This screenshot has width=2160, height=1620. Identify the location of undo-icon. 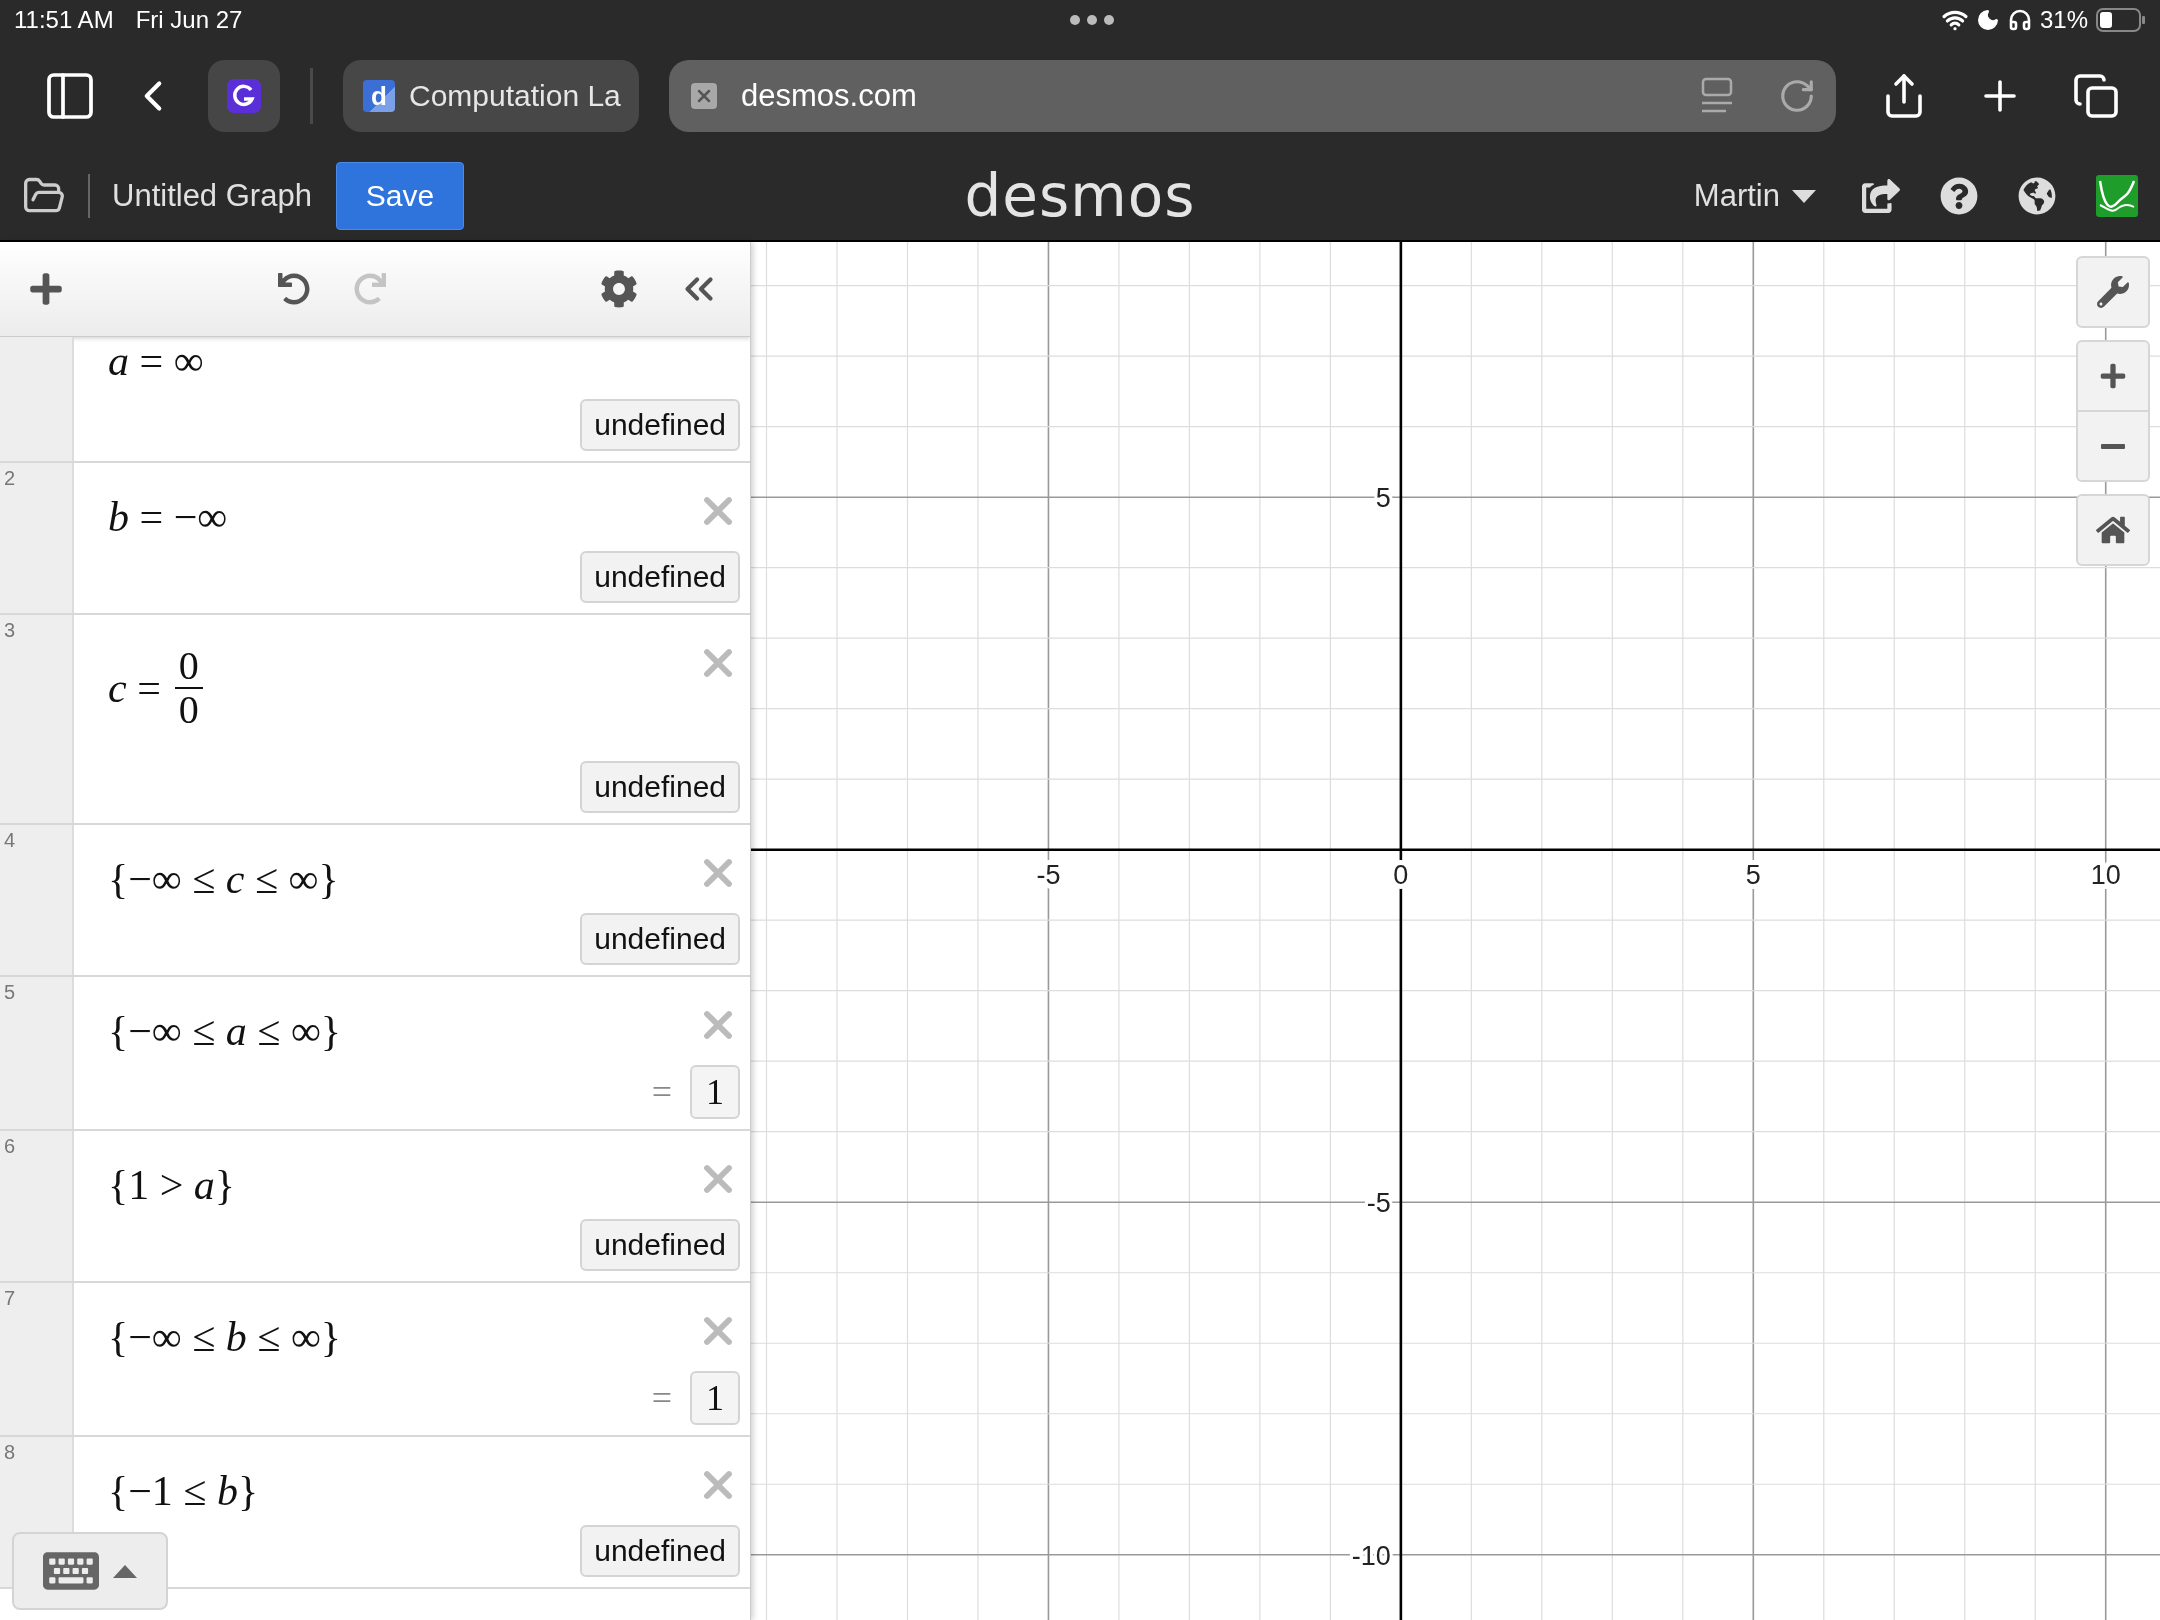
(294, 289).